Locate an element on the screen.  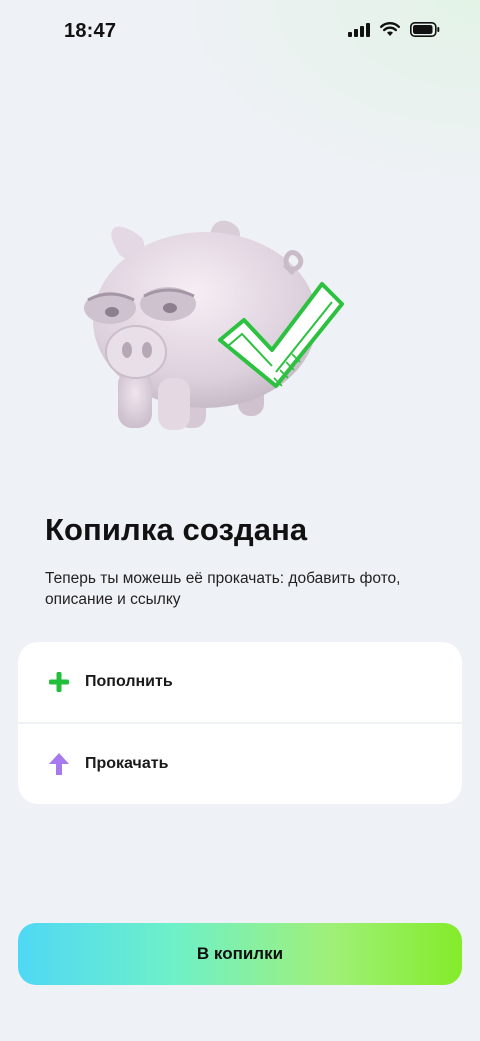
upgrade-action: Прокачать is located at coordinates (240, 764).